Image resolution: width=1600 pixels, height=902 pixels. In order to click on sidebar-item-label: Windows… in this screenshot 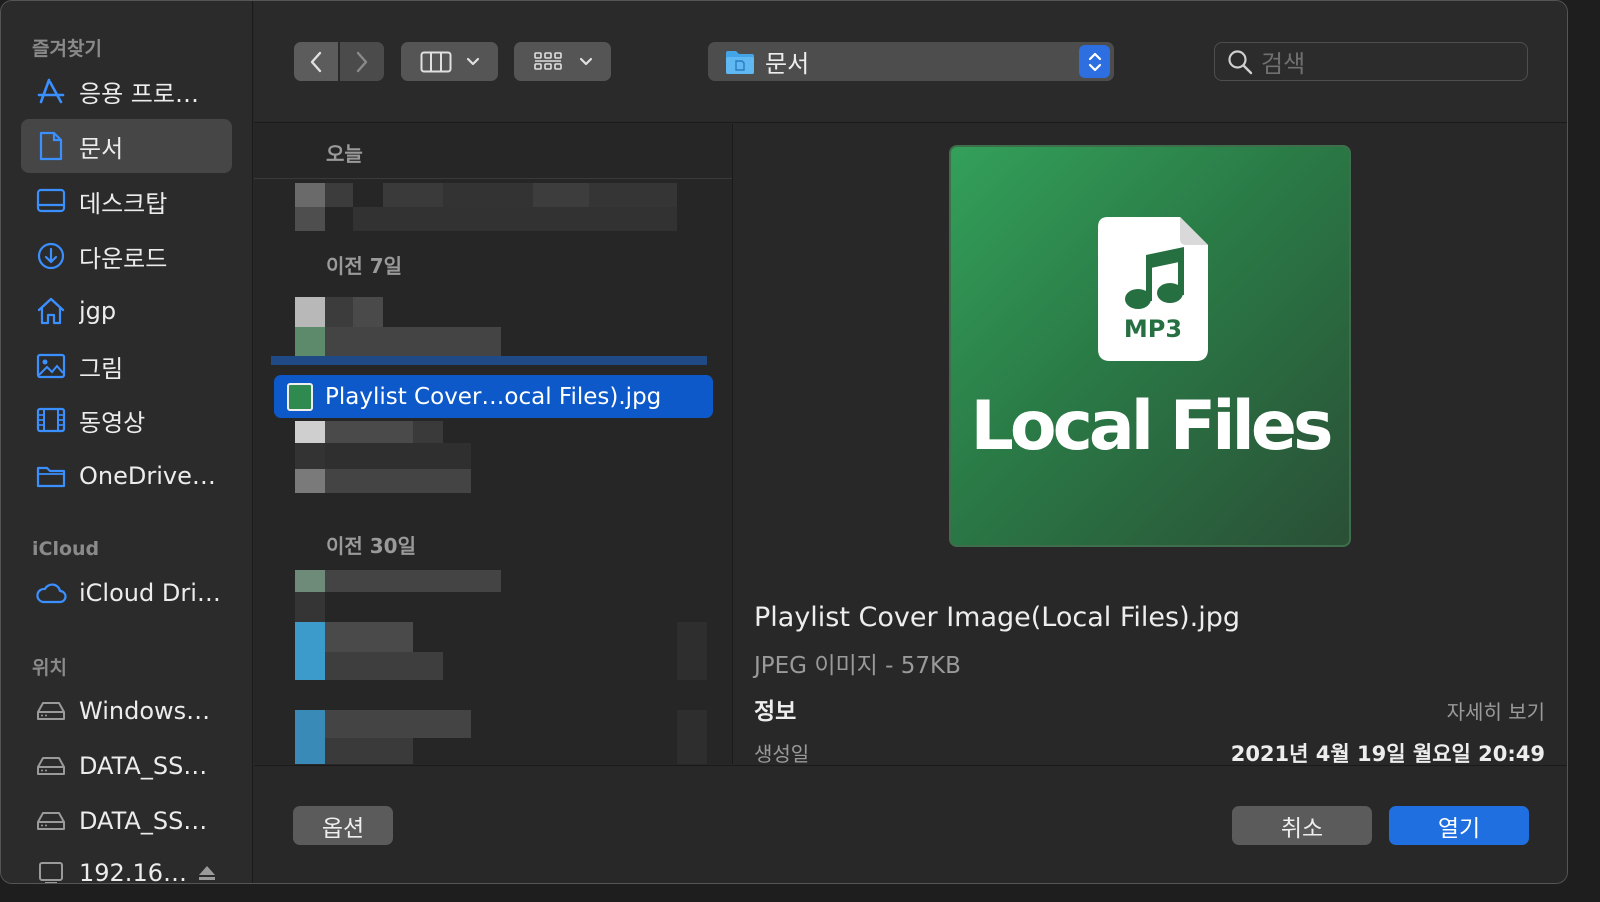, I will do `click(145, 711)`.